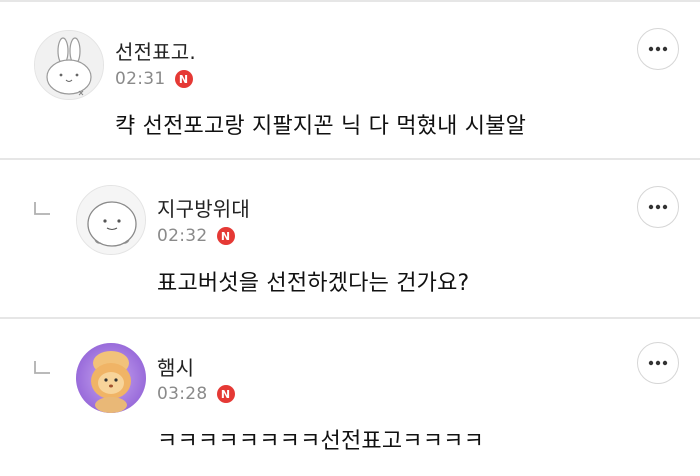  What do you see at coordinates (313, 283) in the screenshot?
I see `reply-text: 표고버섯을 선전하겠다는 건가요?` at bounding box center [313, 283].